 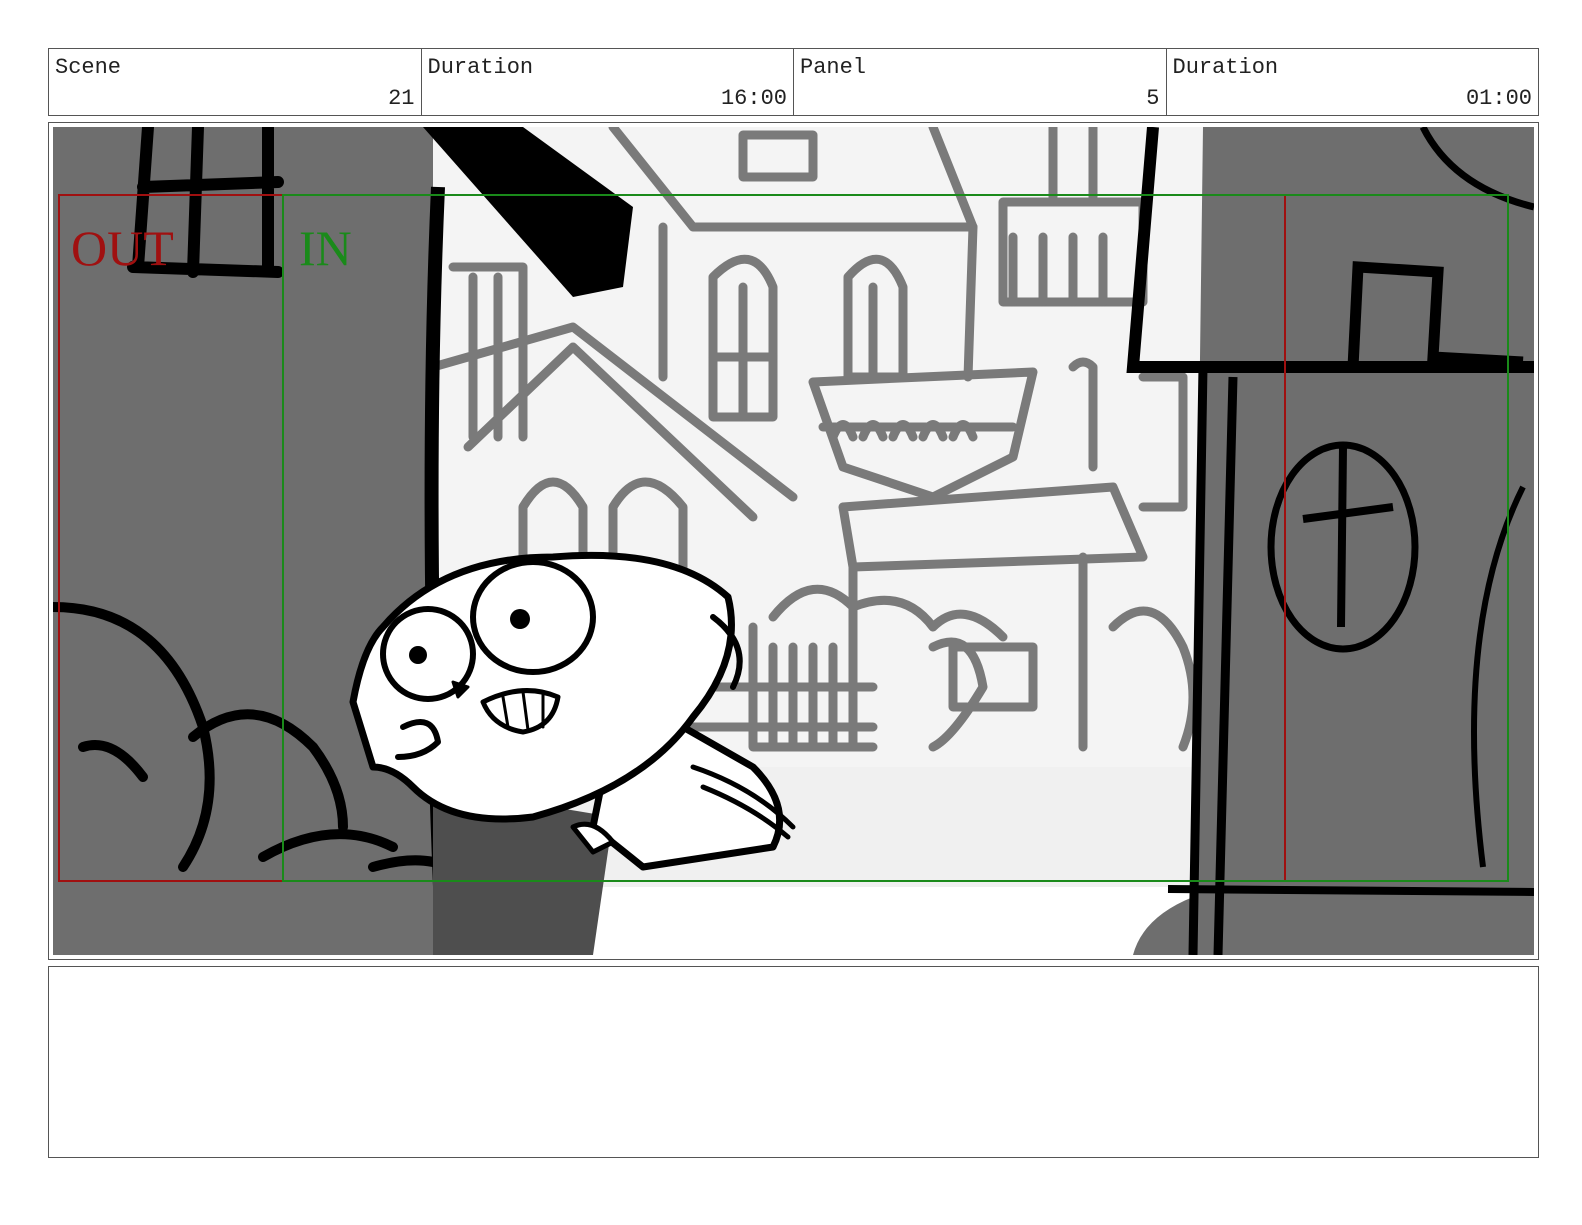 What do you see at coordinates (325, 248) in the screenshot?
I see `in-label: IN` at bounding box center [325, 248].